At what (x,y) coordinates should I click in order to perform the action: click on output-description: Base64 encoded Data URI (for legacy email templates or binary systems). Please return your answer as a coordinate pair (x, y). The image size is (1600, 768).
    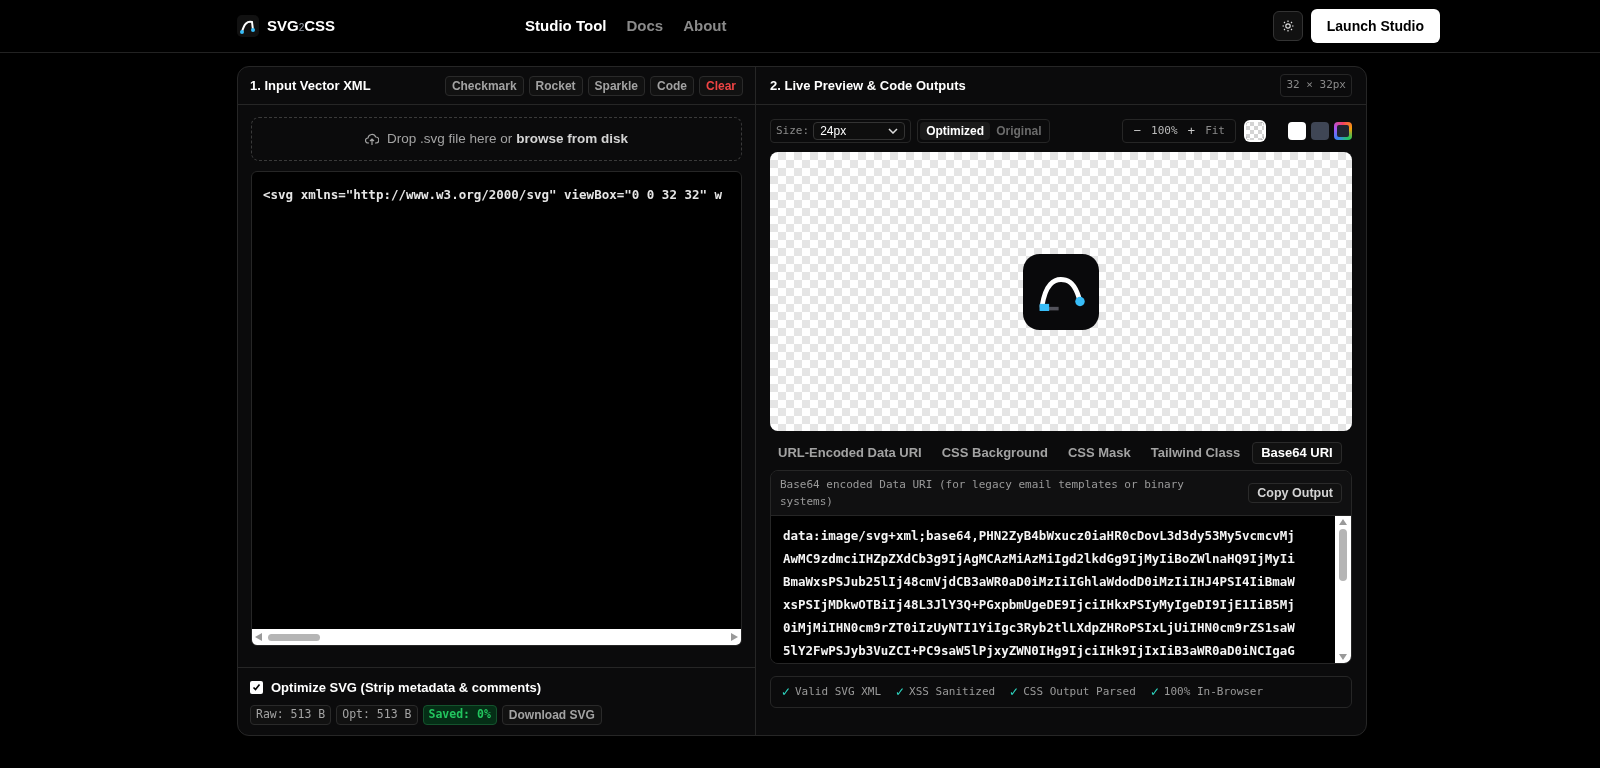
    Looking at the image, I should click on (982, 493).